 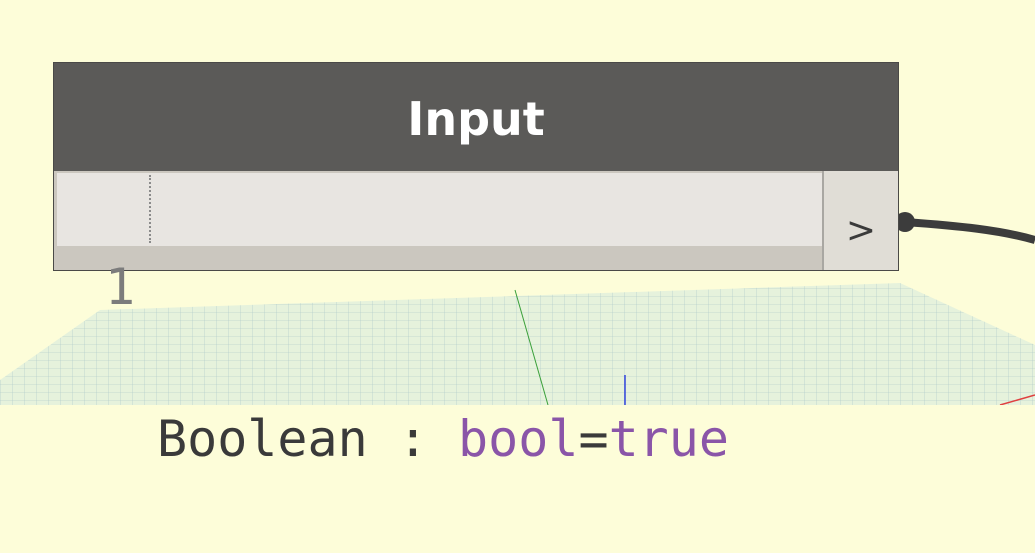 What do you see at coordinates (518, 439) in the screenshot?
I see `code-type: bool` at bounding box center [518, 439].